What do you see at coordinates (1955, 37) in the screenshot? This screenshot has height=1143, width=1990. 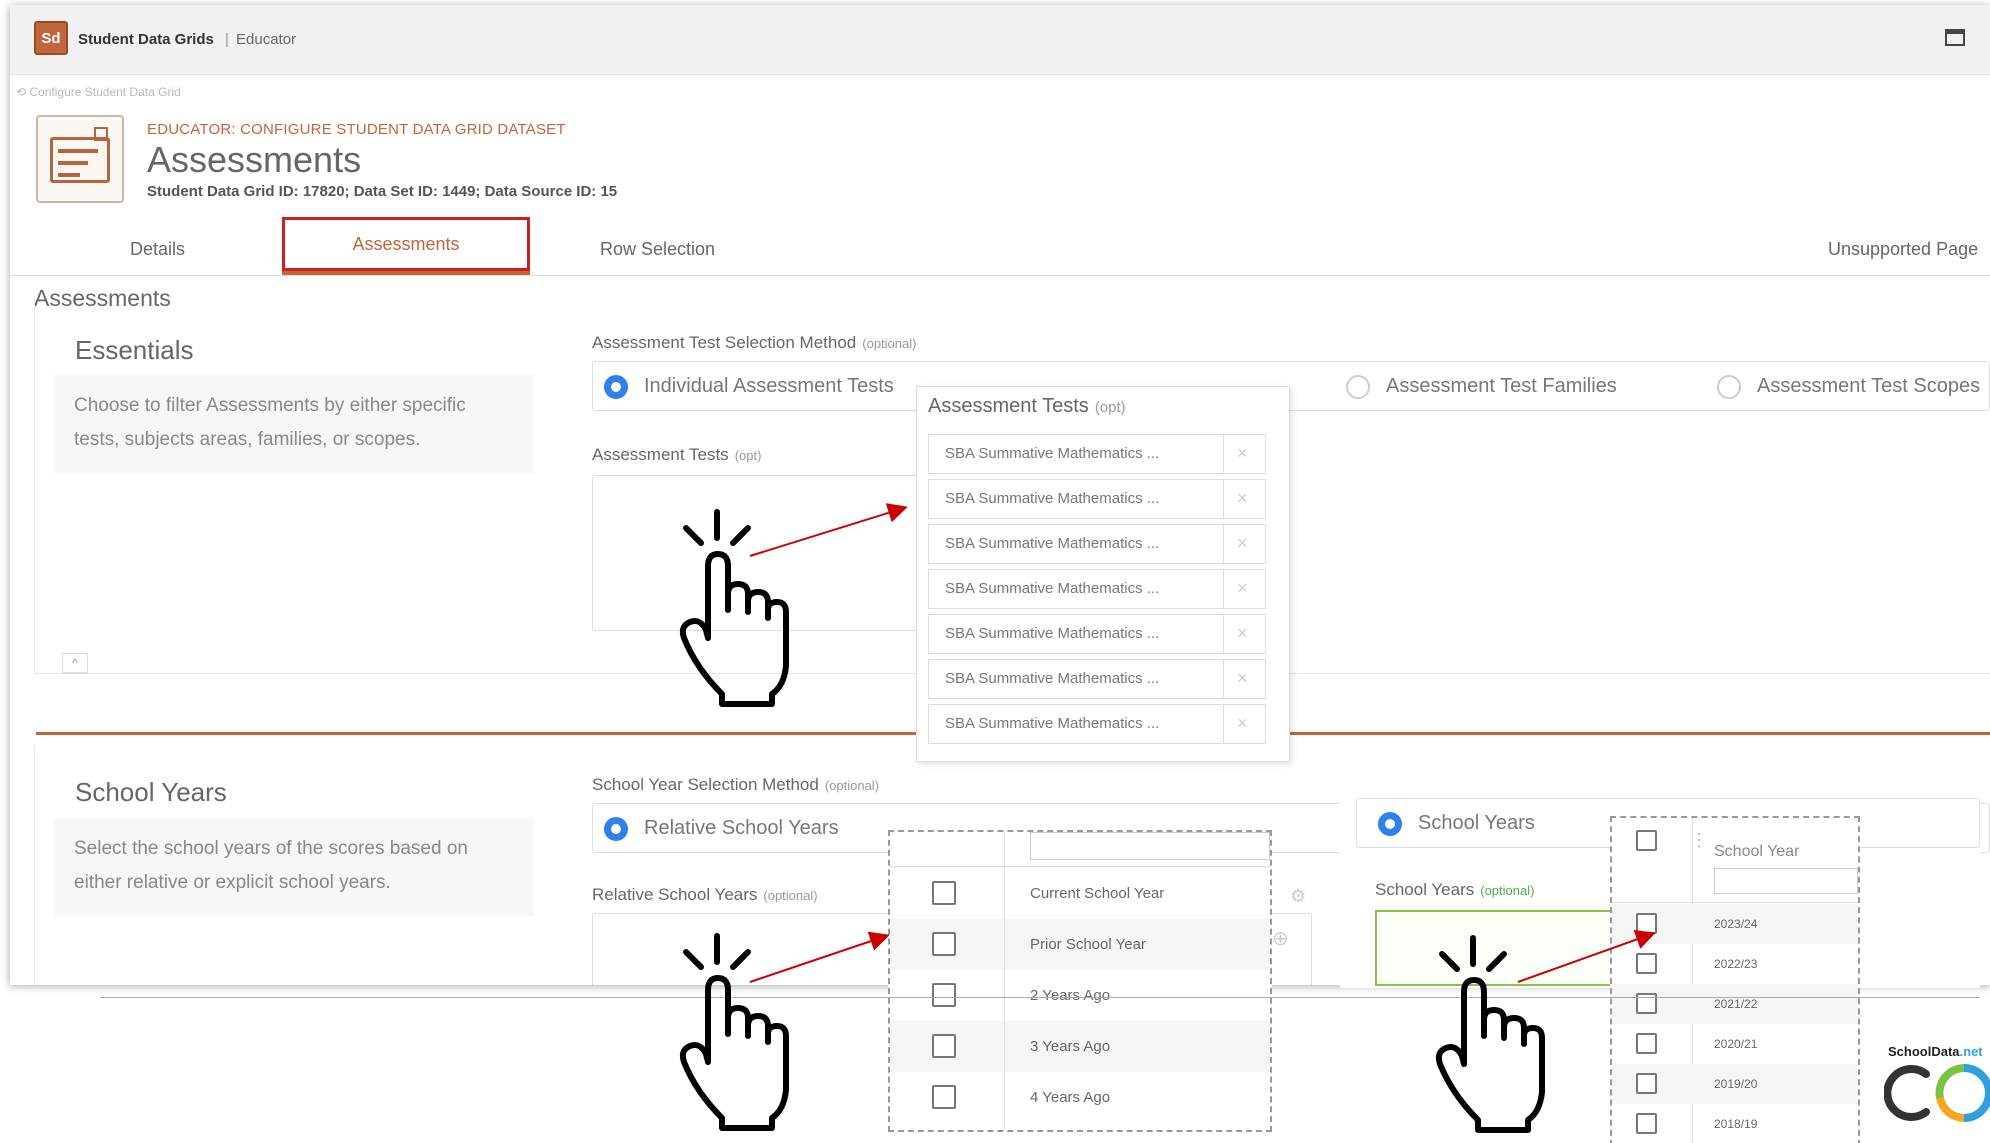 I see `maximize-icon` at bounding box center [1955, 37].